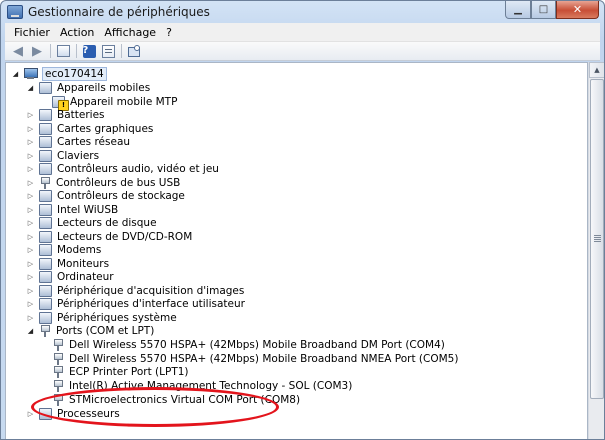  Describe the element at coordinates (155, 407) in the screenshot. I see `red-highlight-ellipse` at that location.